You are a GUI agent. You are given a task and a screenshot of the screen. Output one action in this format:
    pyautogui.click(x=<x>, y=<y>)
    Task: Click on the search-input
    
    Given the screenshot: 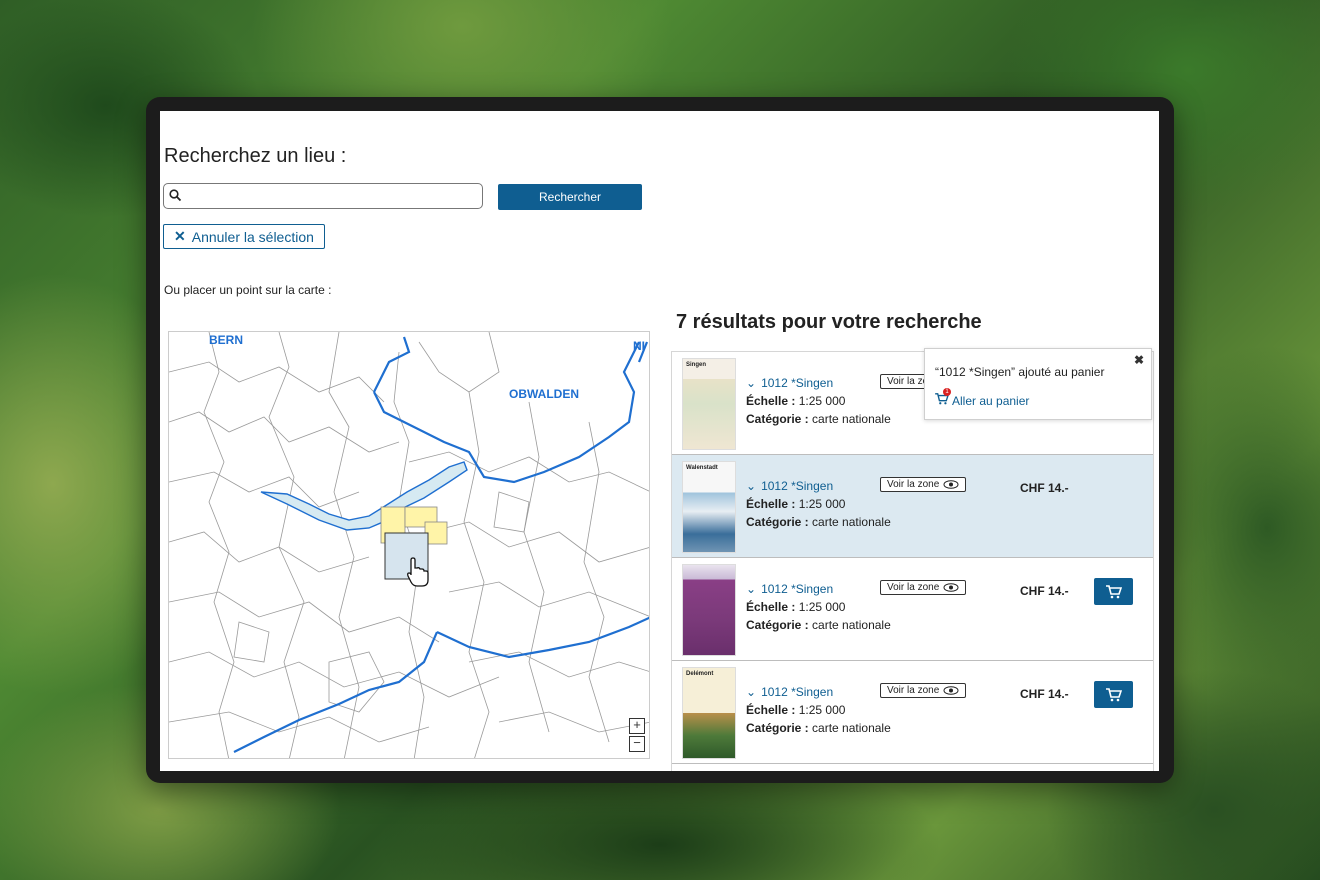 What is the action you would take?
    pyautogui.click(x=334, y=197)
    